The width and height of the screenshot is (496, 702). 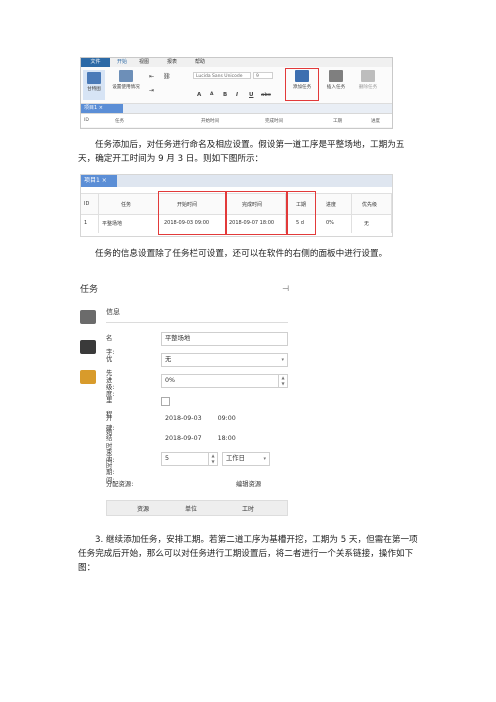 I want to click on panel-title: 任务, so click(x=89, y=290).